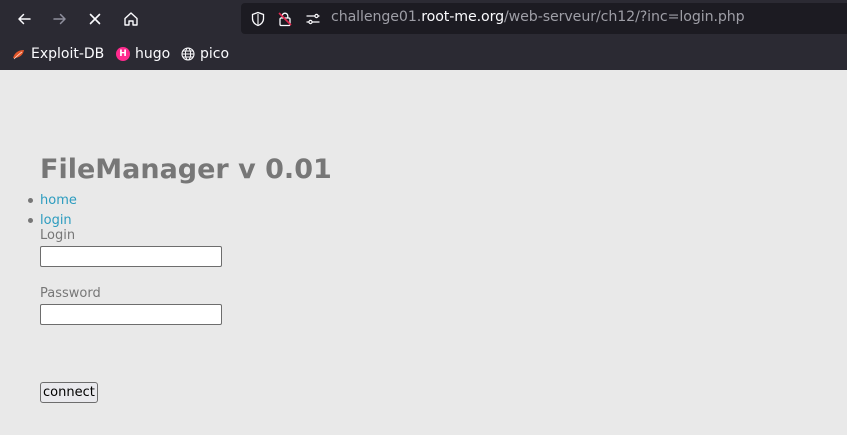  I want to click on login-input, so click(131, 256).